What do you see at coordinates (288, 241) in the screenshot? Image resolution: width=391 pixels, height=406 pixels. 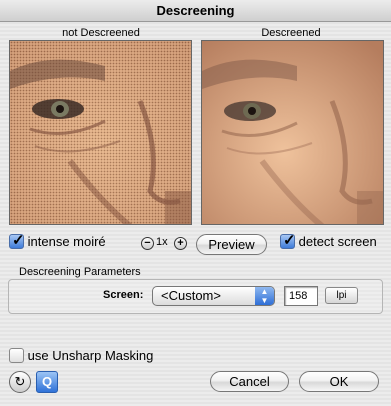 I see `detect-screen-check-icon: ✓` at bounding box center [288, 241].